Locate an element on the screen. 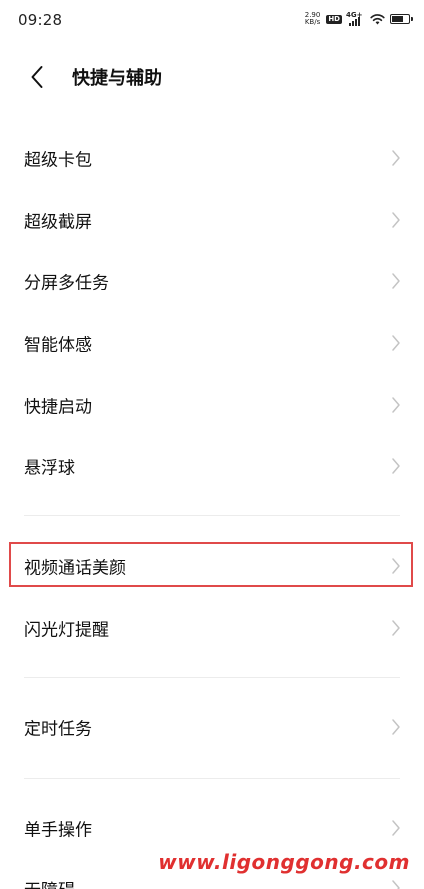  list-item-super-screenshot: 超级截屏 is located at coordinates (212, 220).